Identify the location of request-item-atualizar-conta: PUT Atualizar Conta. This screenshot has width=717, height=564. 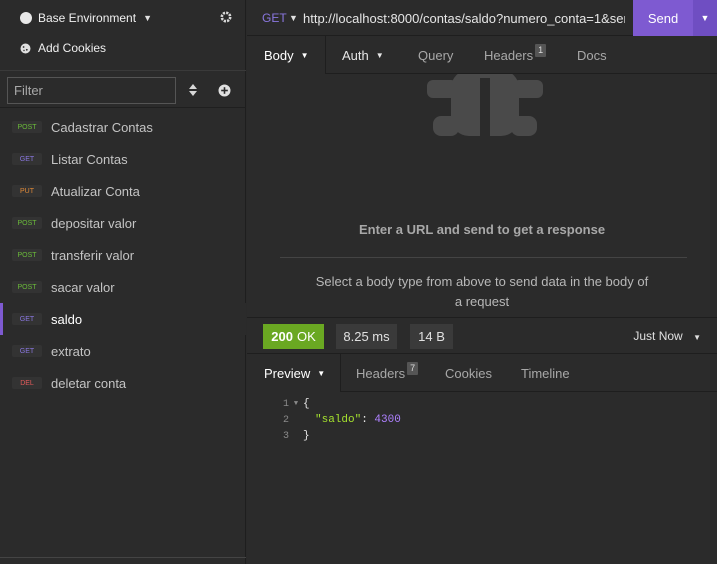
(123, 191).